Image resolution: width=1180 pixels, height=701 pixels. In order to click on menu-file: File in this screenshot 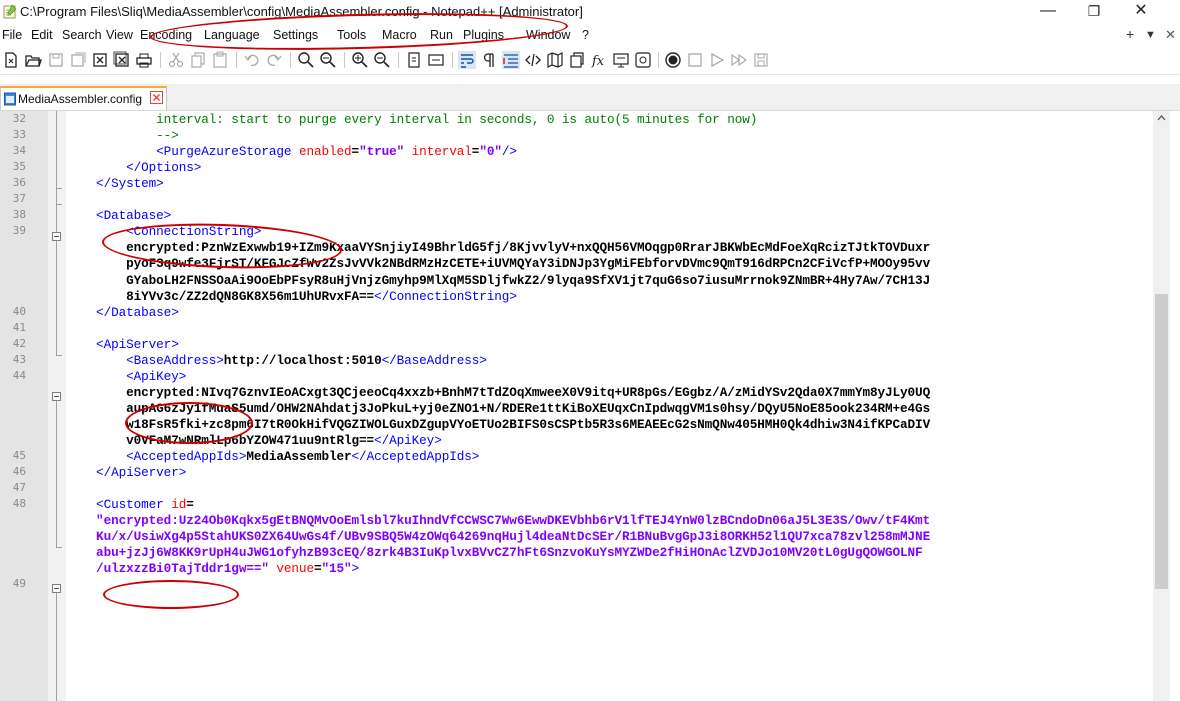, I will do `click(12, 35)`.